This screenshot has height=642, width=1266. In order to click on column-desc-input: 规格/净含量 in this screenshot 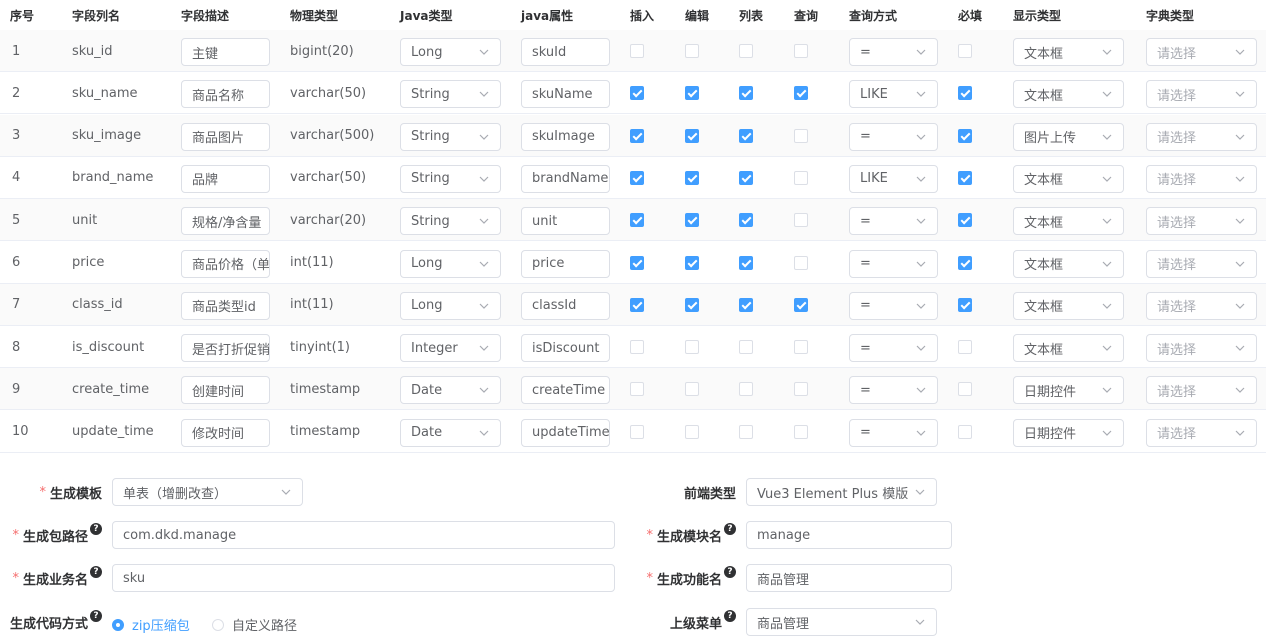, I will do `click(225, 221)`.